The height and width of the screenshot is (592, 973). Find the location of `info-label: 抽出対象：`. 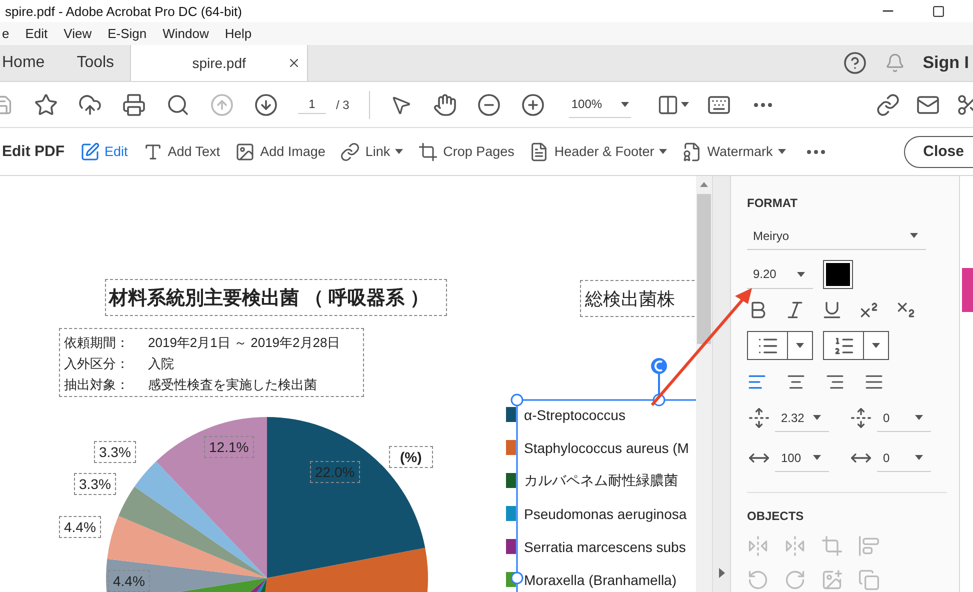

info-label: 抽出対象： is located at coordinates (97, 385).